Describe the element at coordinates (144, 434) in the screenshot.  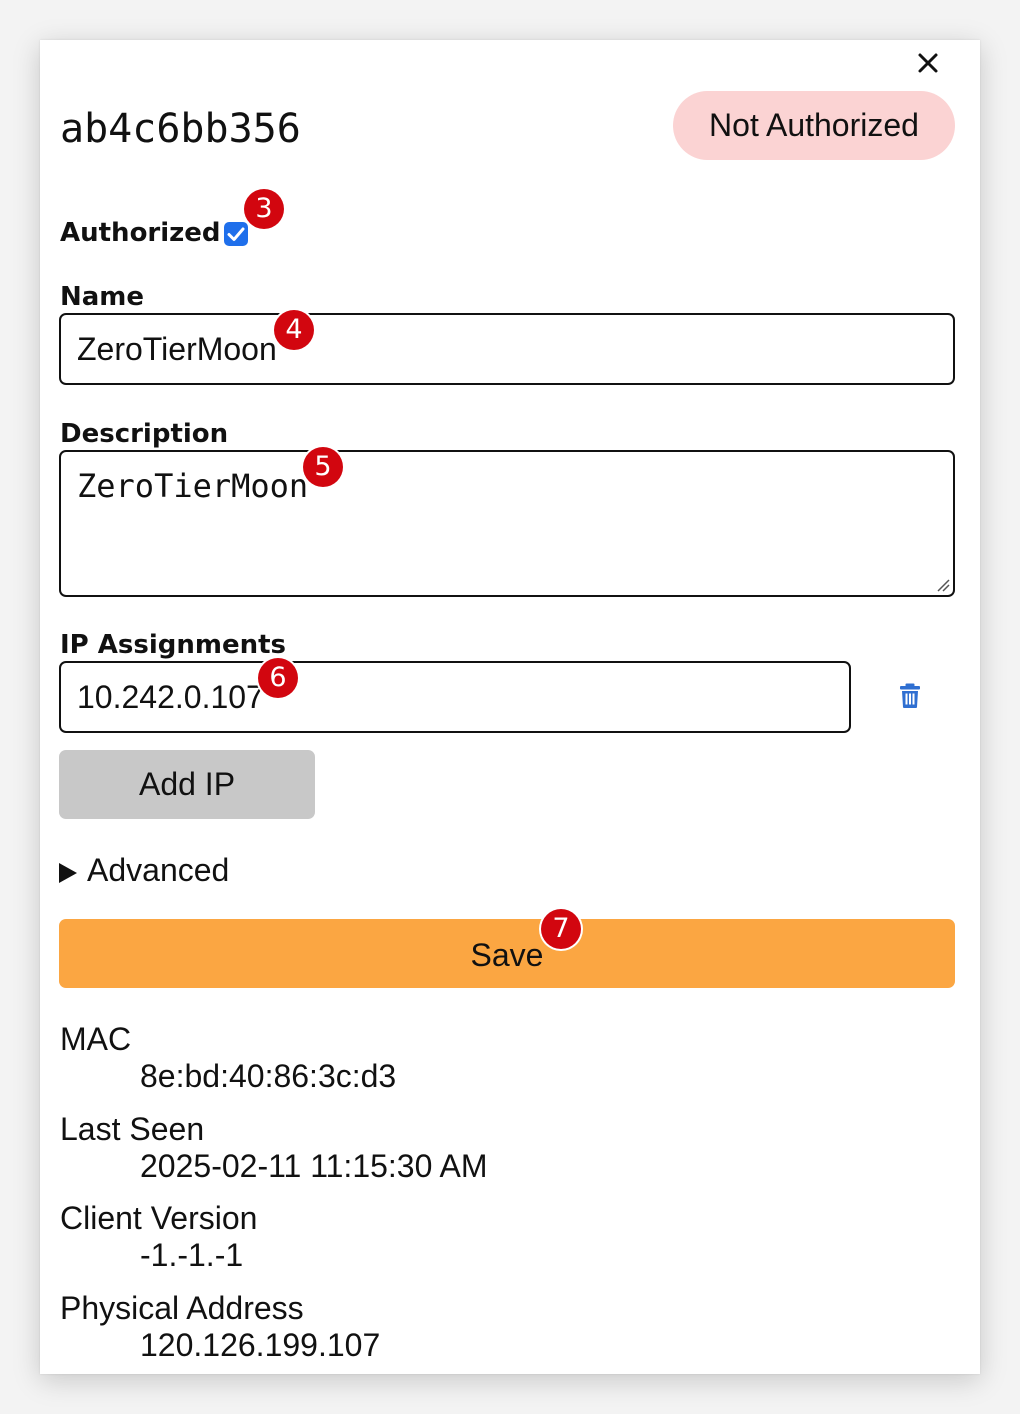
I see `description-label: Description` at that location.